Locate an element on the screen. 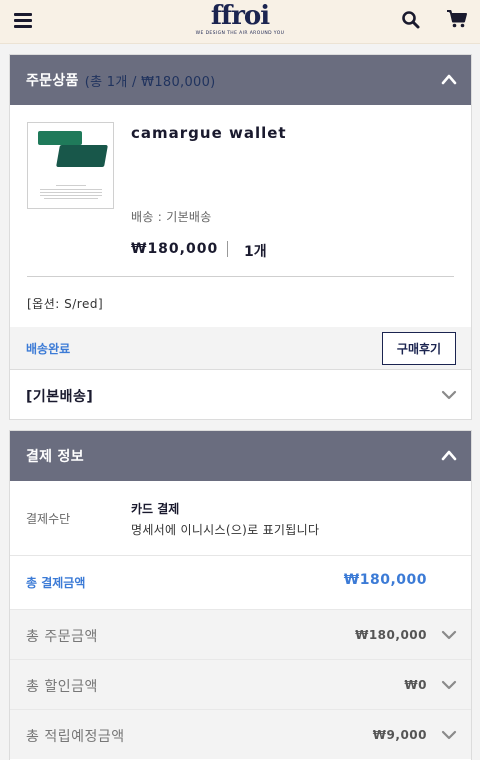  order-panel-header: 주문상품 (총 1개 / ₩180,000) is located at coordinates (240, 80).